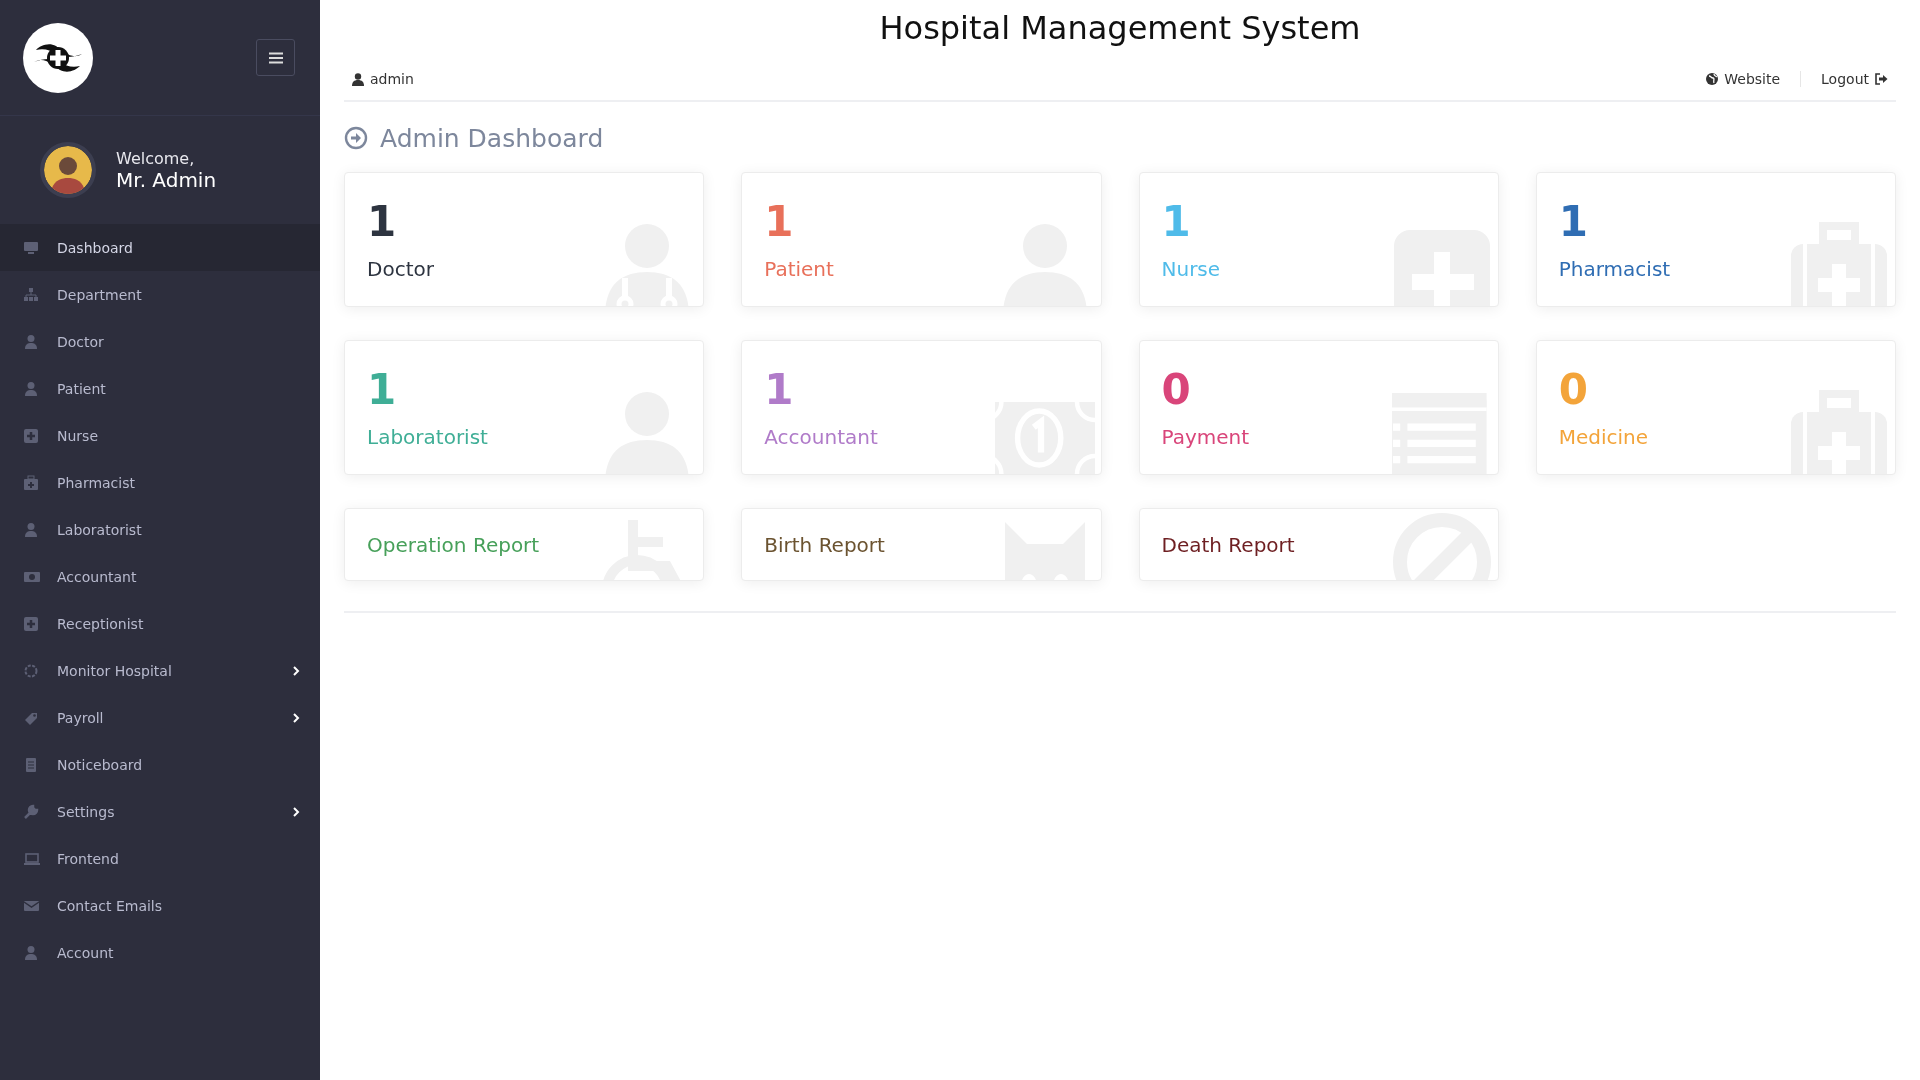  What do you see at coordinates (160, 341) in the screenshot?
I see `sidebar-item: Doctor` at bounding box center [160, 341].